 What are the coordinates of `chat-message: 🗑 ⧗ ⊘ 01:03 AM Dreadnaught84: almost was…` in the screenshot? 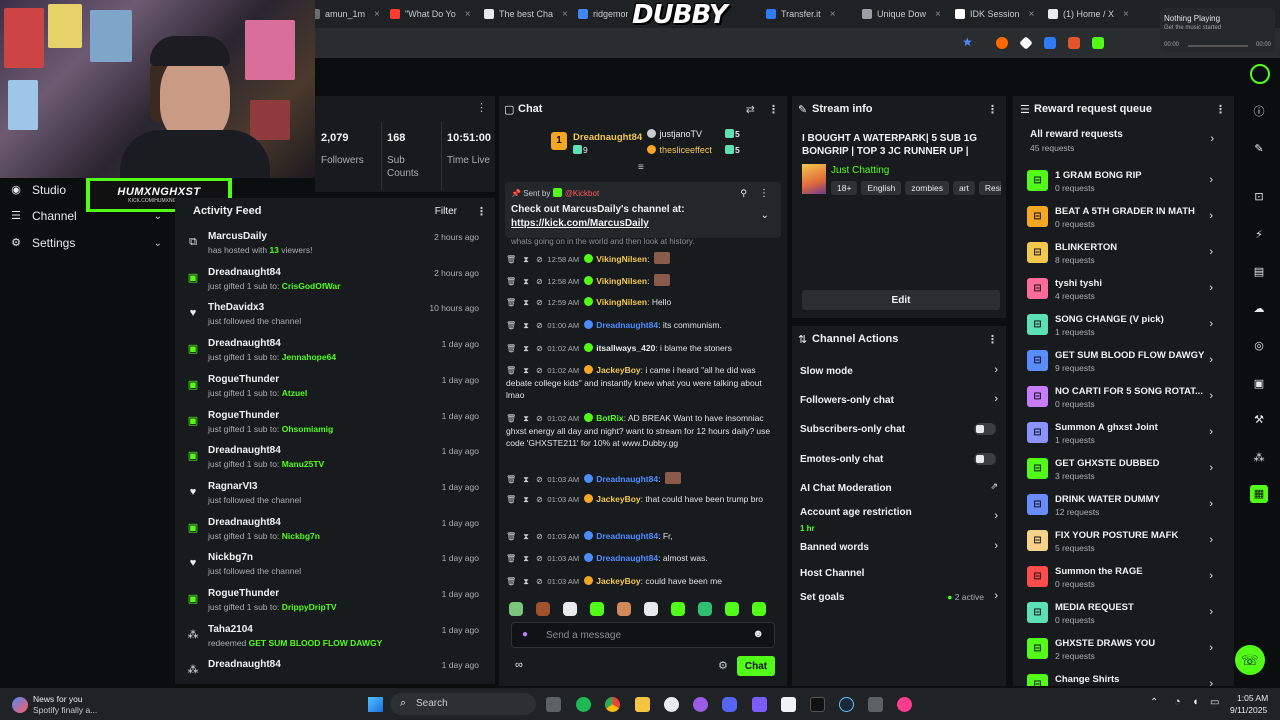 It's located at (641, 558).